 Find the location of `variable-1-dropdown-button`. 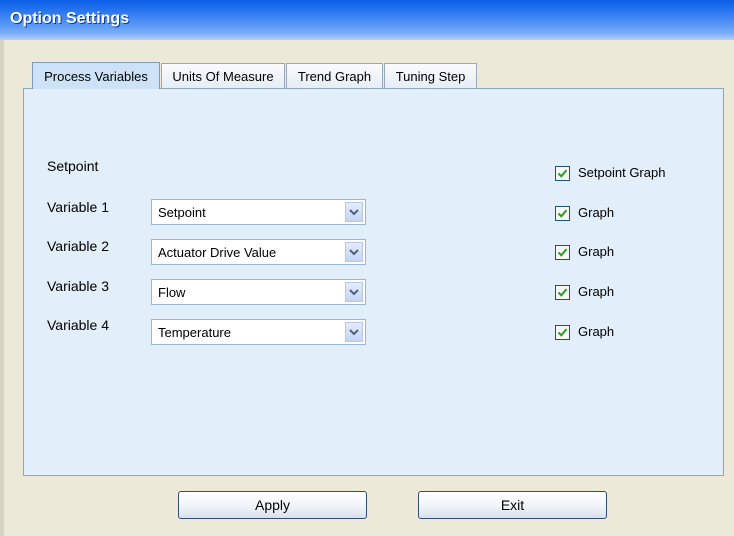

variable-1-dropdown-button is located at coordinates (354, 212).